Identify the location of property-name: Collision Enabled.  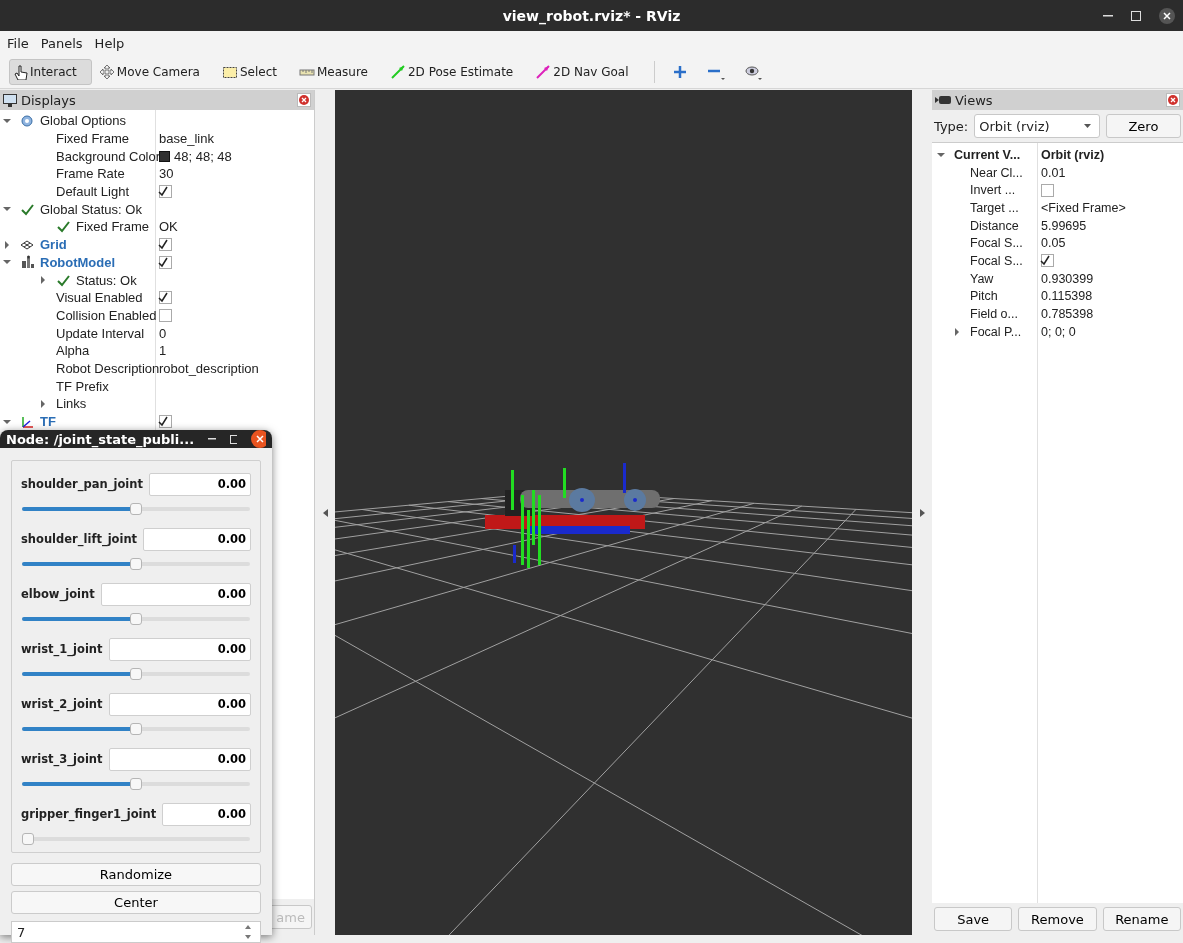
(106, 315).